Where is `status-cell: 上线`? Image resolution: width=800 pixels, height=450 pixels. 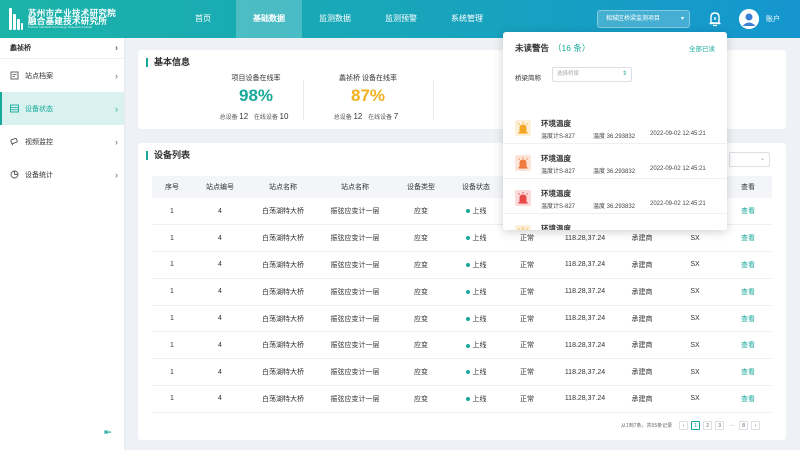 status-cell: 上线 is located at coordinates (476, 345).